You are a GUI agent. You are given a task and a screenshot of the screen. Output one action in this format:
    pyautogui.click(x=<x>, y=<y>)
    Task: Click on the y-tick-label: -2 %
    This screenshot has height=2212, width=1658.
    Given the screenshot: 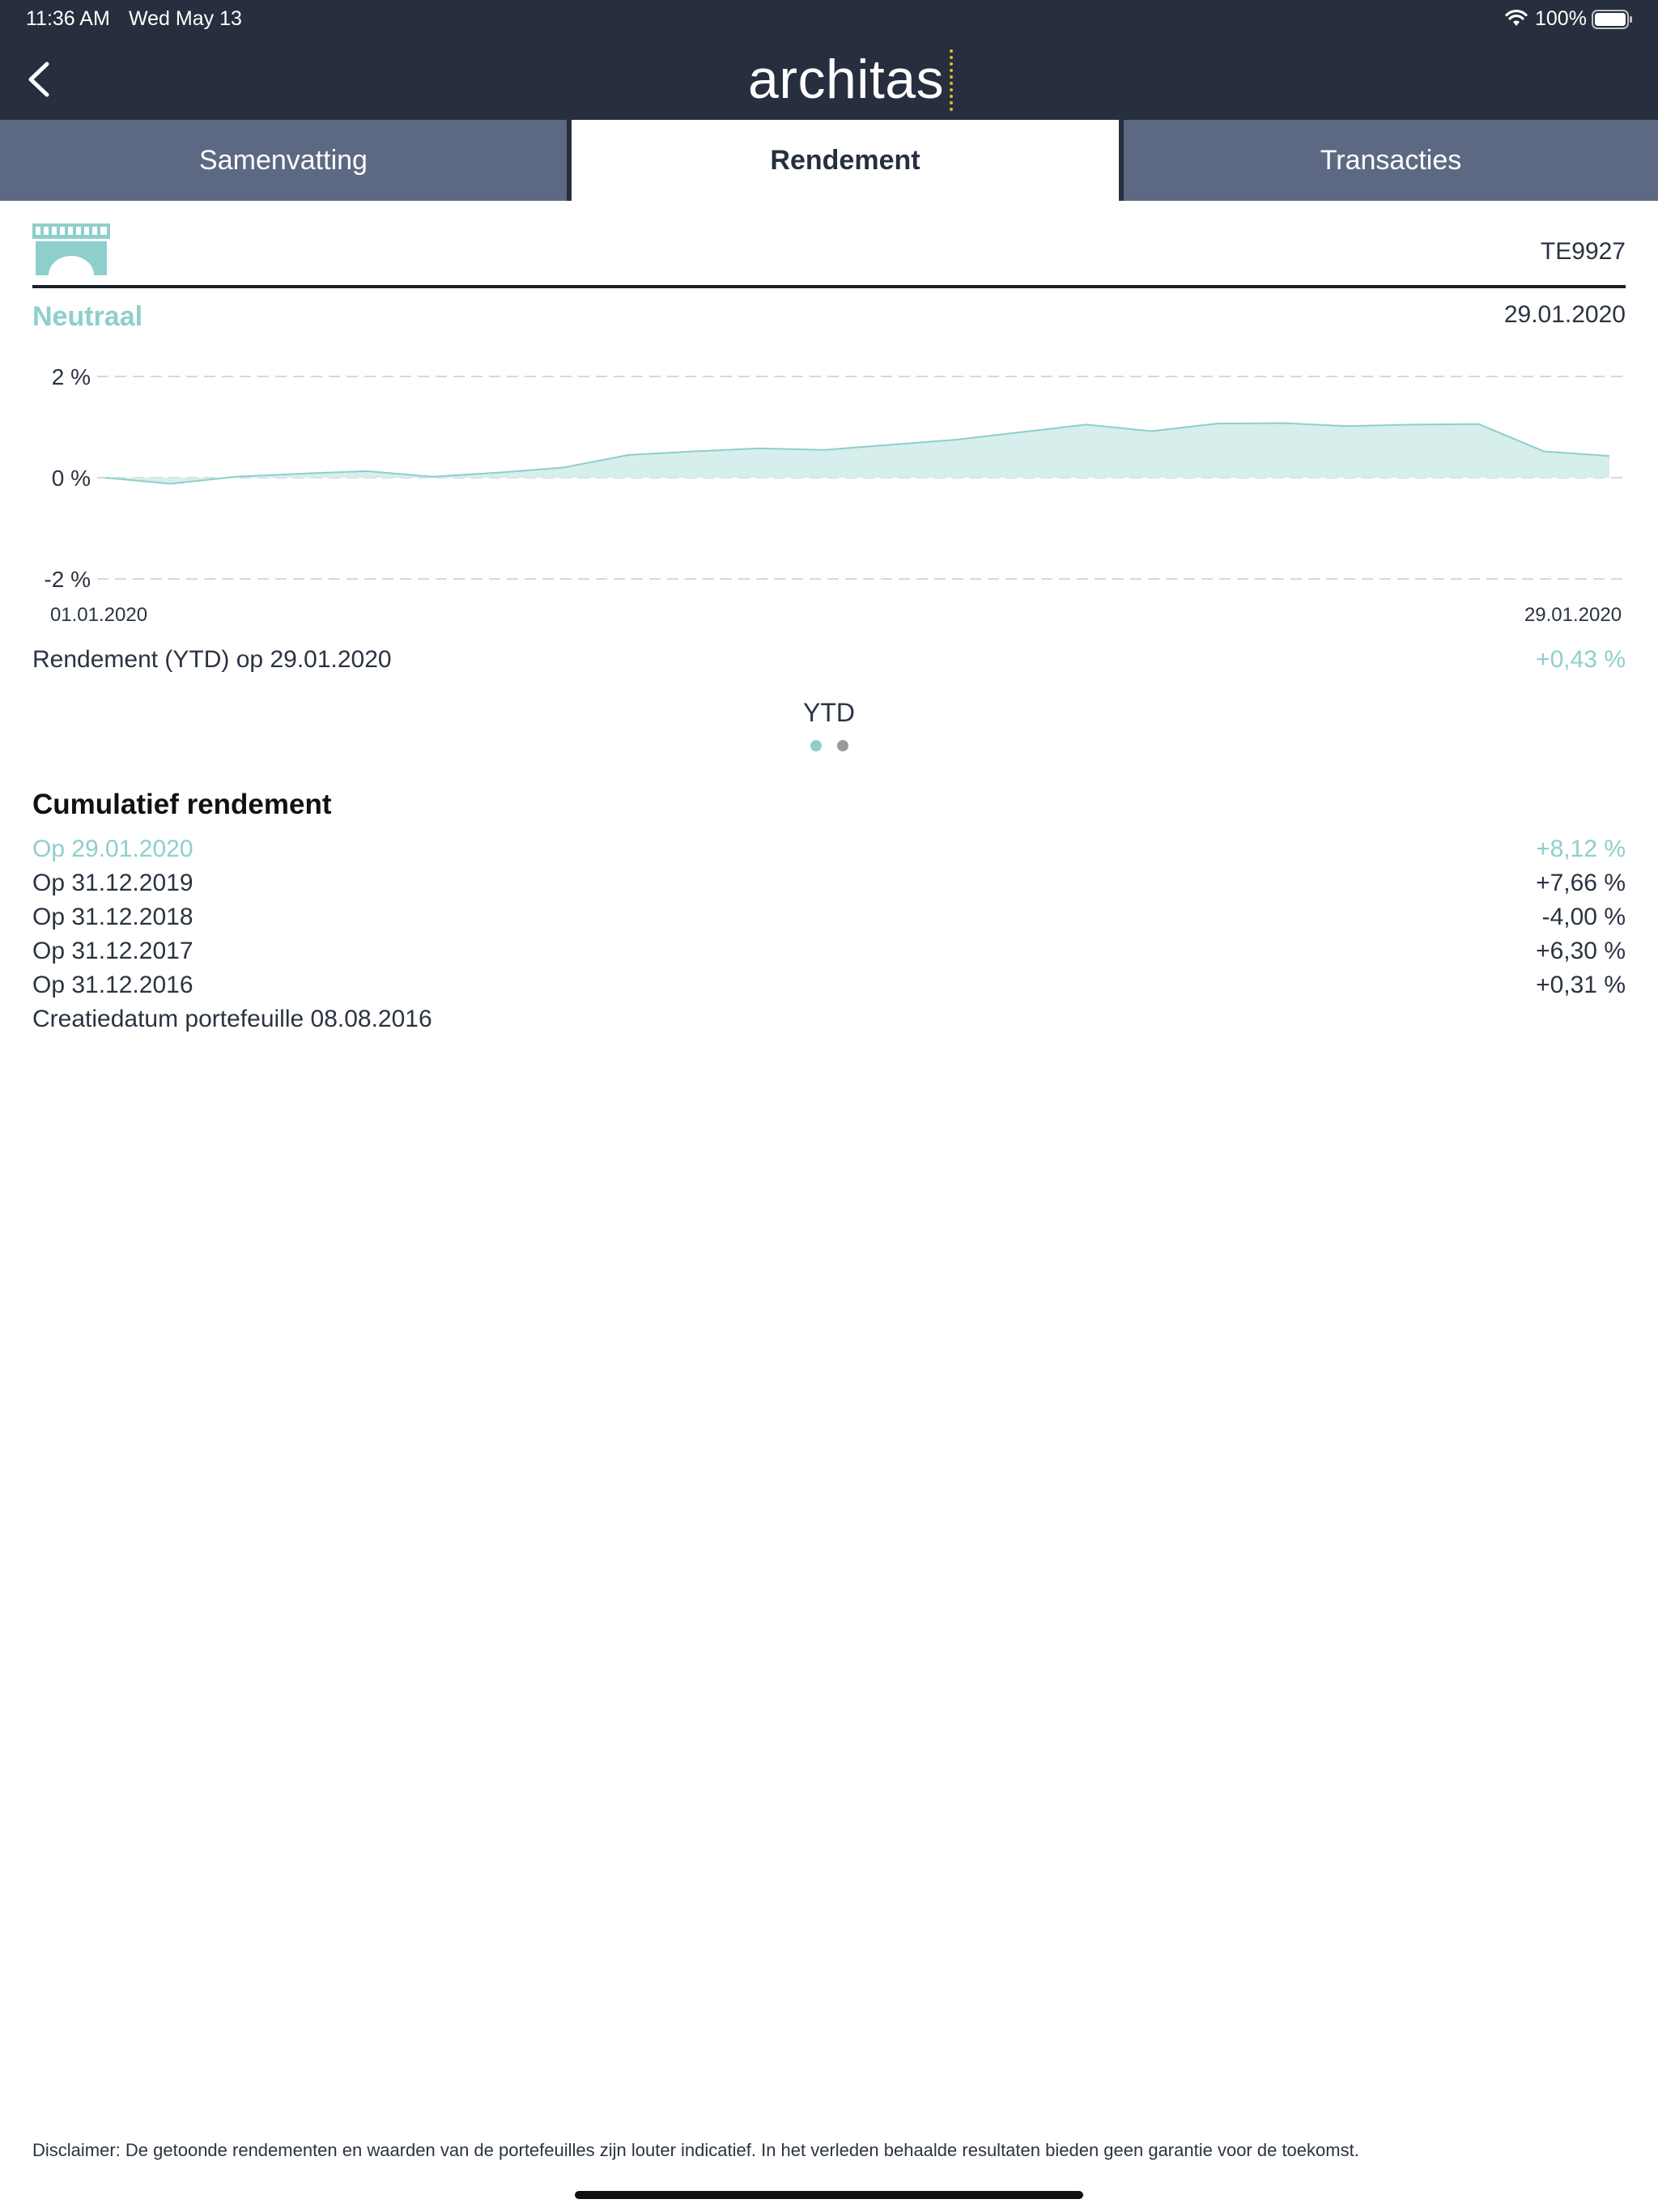 What is the action you would take?
    pyautogui.click(x=67, y=580)
    